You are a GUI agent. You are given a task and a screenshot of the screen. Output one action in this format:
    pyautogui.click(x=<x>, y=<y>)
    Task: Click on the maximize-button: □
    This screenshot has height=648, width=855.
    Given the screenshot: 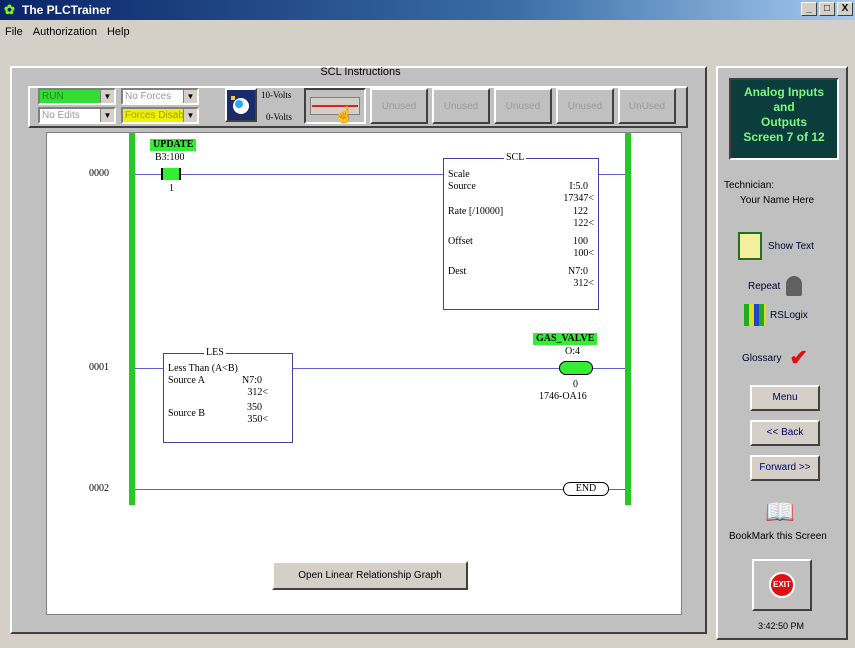 What is the action you would take?
    pyautogui.click(x=827, y=9)
    